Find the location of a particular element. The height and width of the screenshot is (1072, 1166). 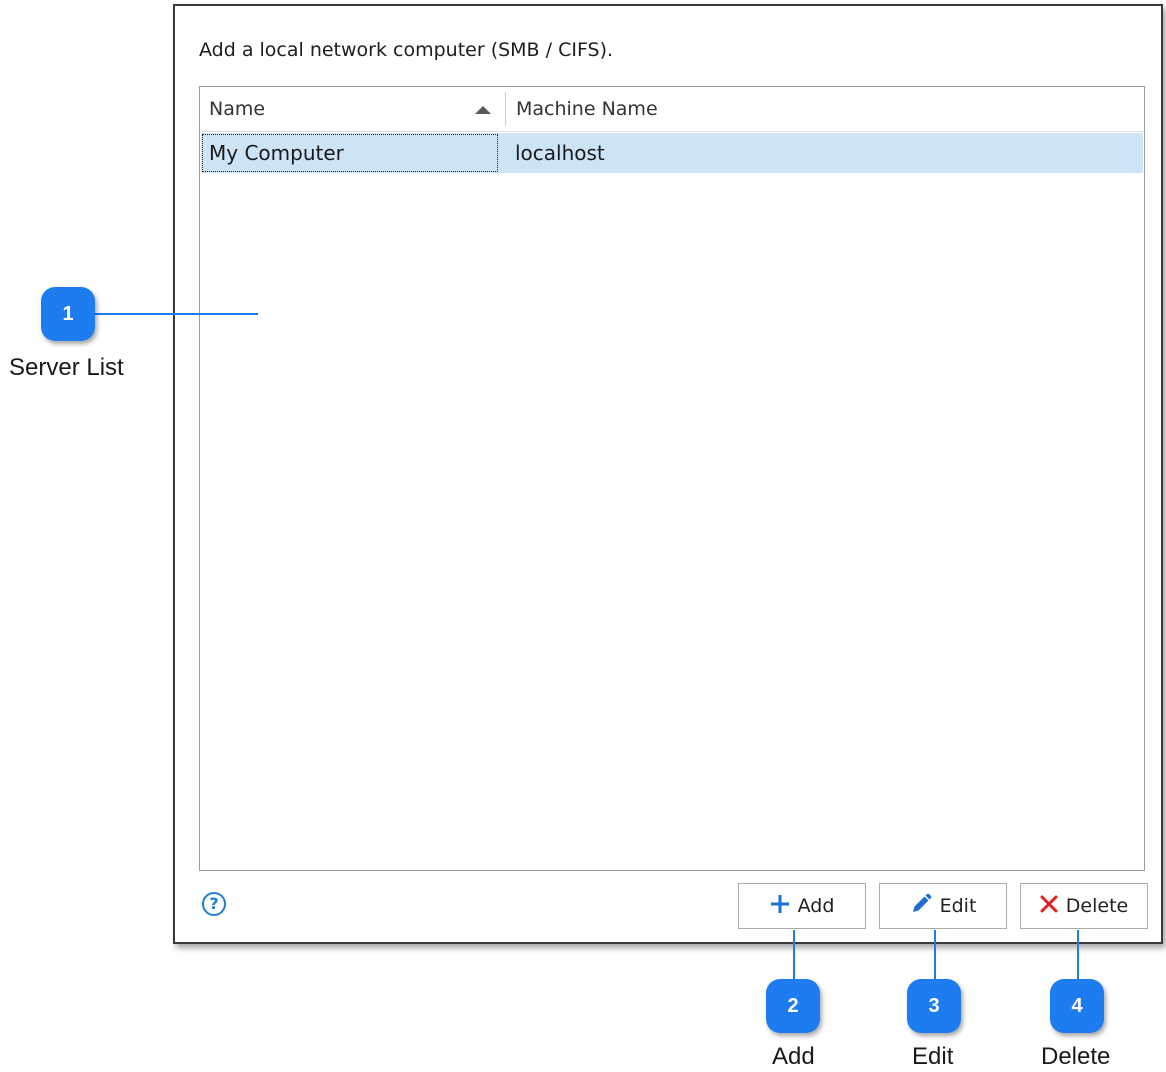

callout-1-line is located at coordinates (176, 314).